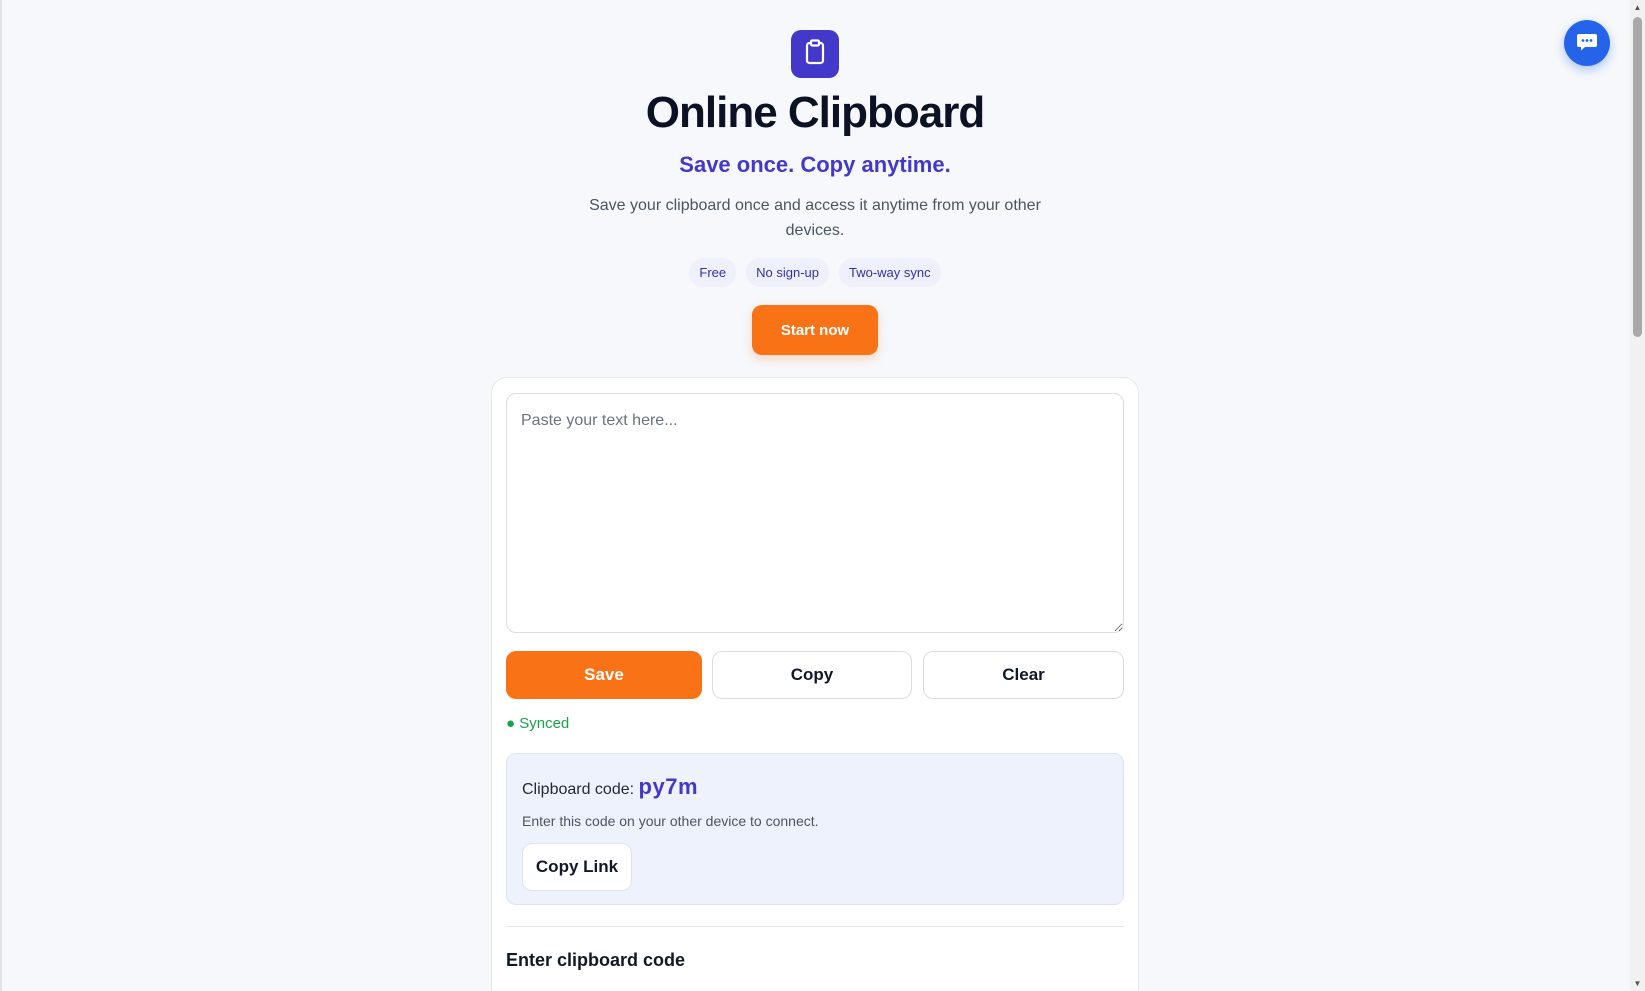 This screenshot has height=991, width=1645. I want to click on copy-link-button: Copy Link, so click(577, 867).